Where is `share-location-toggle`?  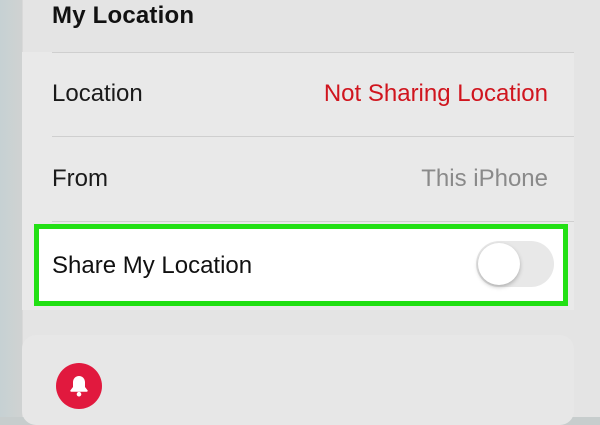 share-location-toggle is located at coordinates (515, 264).